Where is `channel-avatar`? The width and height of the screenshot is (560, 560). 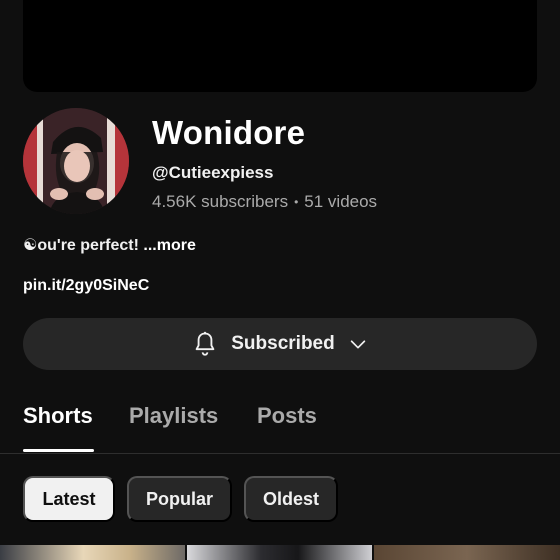
channel-avatar is located at coordinates (76, 161).